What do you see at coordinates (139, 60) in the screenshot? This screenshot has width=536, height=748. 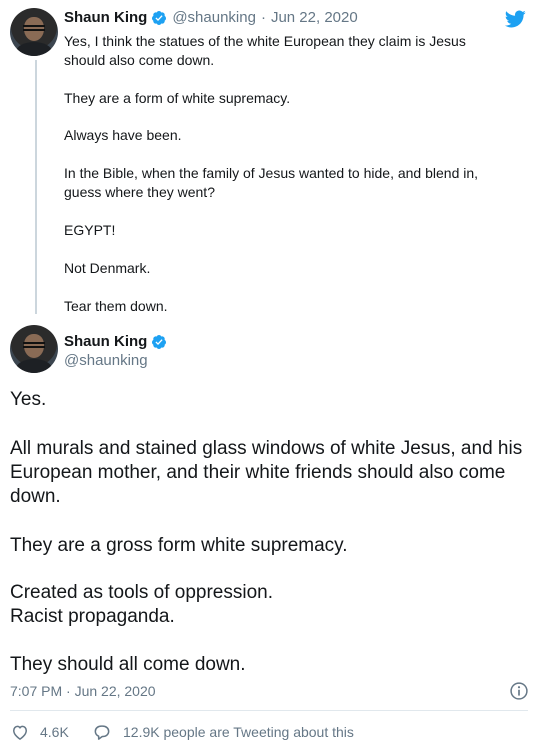 I see `parent-line-2: should also come down.` at bounding box center [139, 60].